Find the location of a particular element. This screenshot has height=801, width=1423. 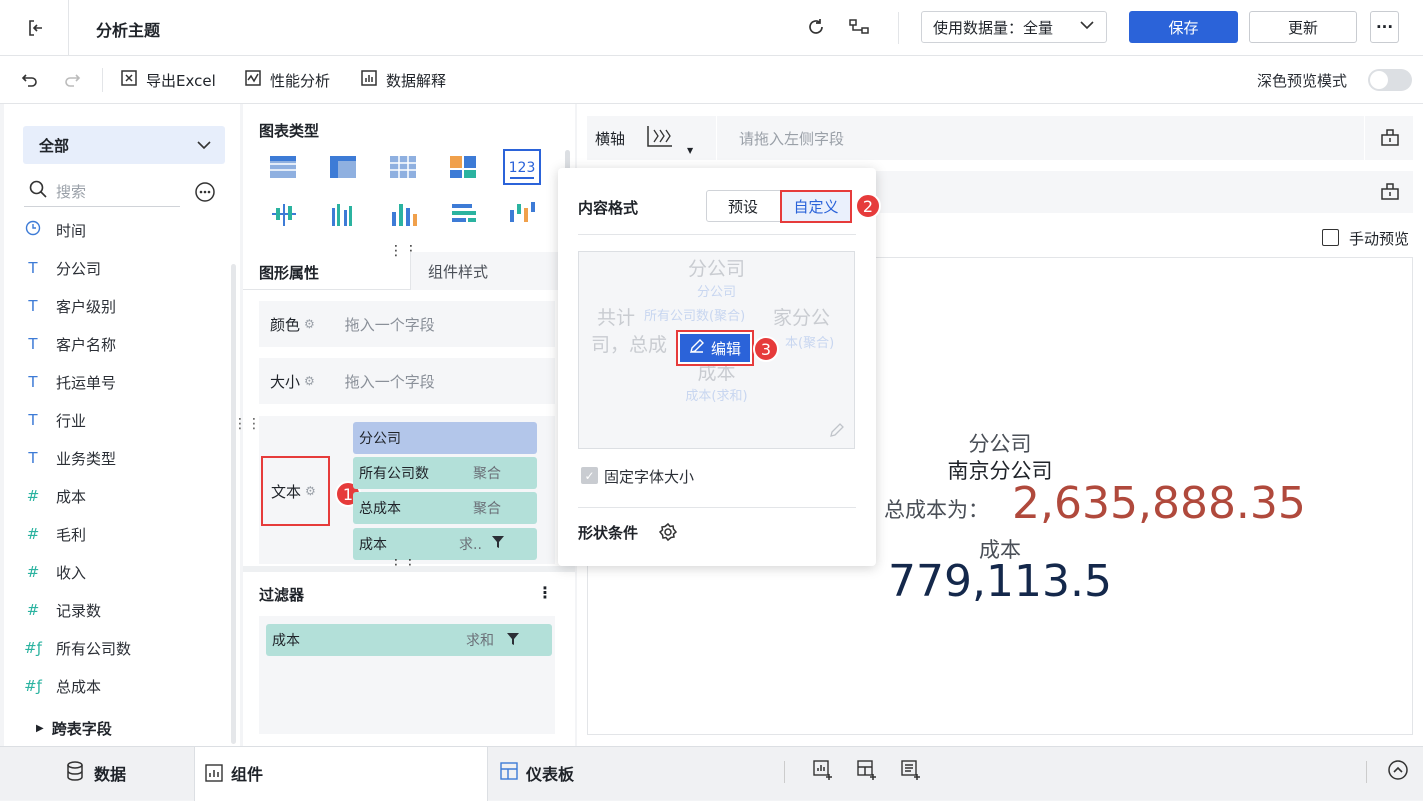

dark-preview-toggle is located at coordinates (1390, 80).